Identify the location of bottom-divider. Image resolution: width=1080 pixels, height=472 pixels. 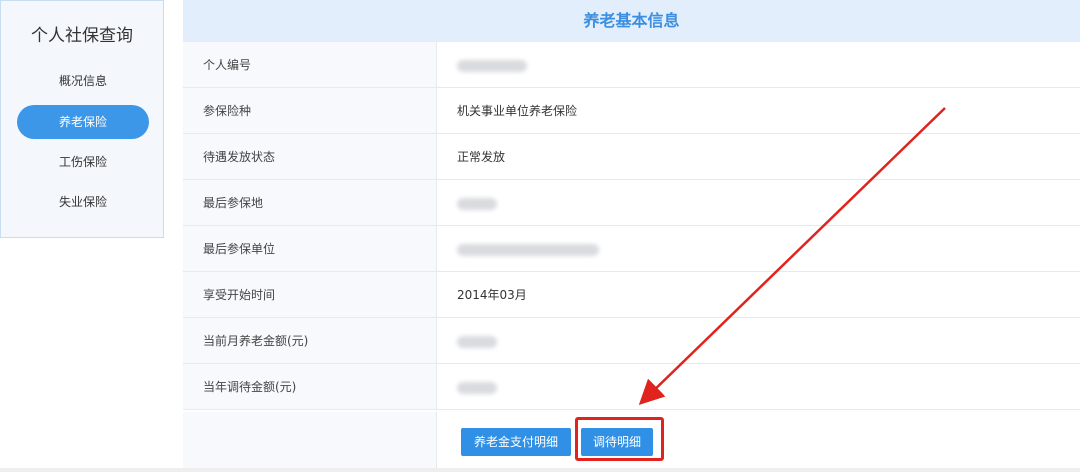
(540, 470).